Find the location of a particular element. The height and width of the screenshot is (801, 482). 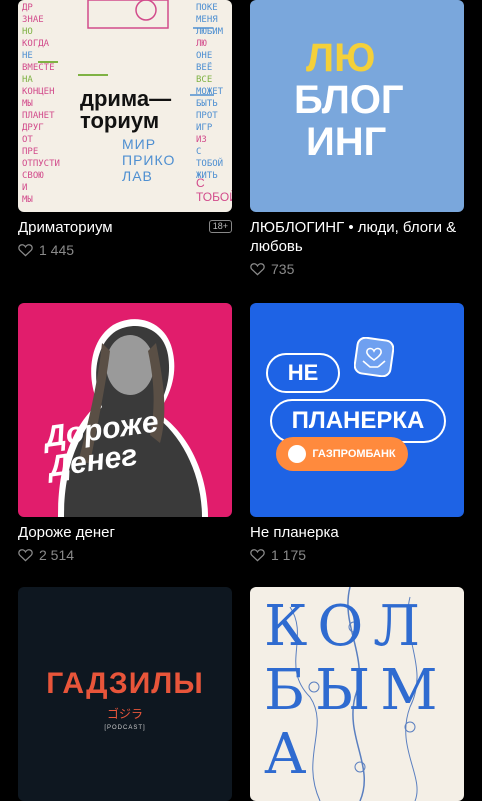

likes-counter: 1 175 is located at coordinates (357, 555).